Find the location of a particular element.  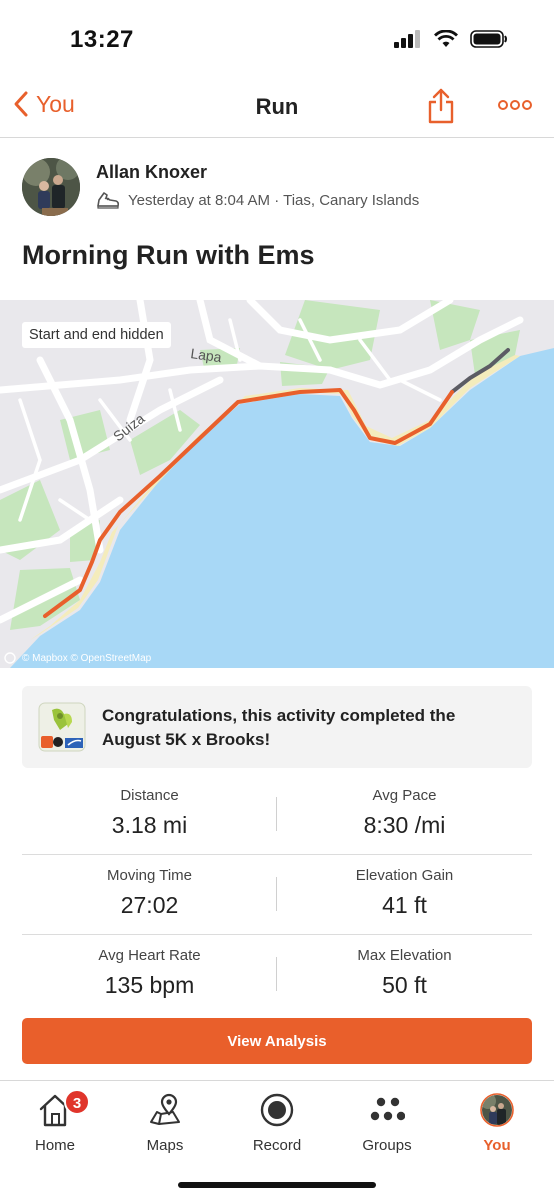

stat-avg-heart-rate: Avg Heart Rate 135 bpm is located at coordinates (149, 973).